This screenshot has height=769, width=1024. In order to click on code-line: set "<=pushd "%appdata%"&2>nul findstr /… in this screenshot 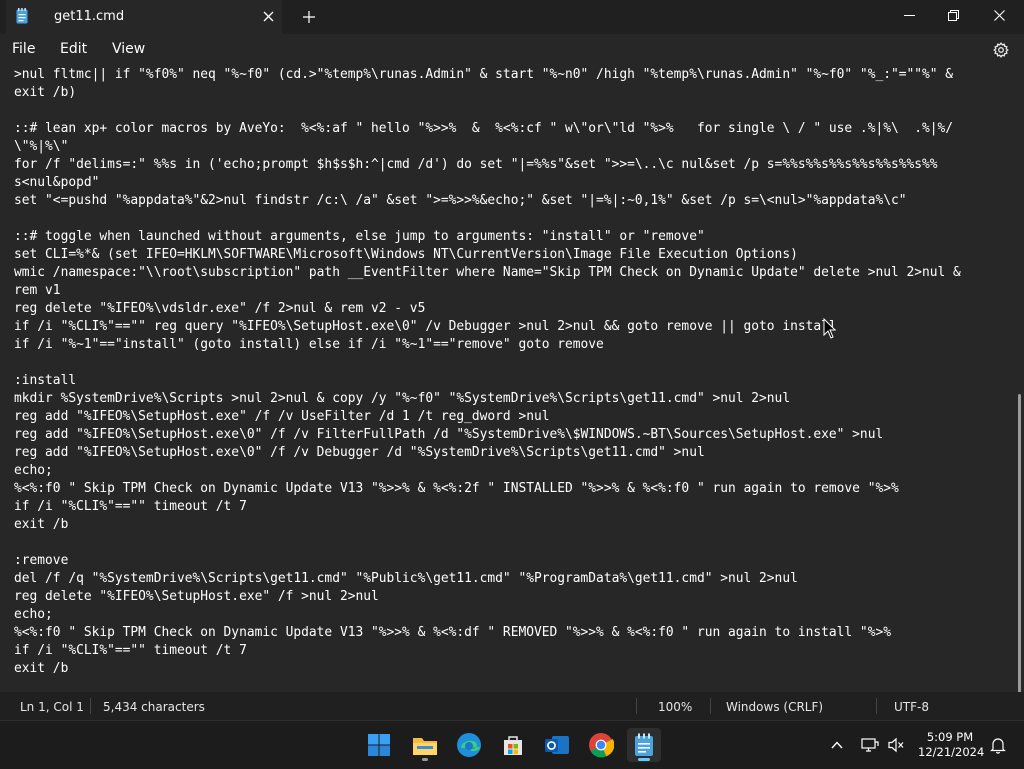, I will do `click(487, 201)`.